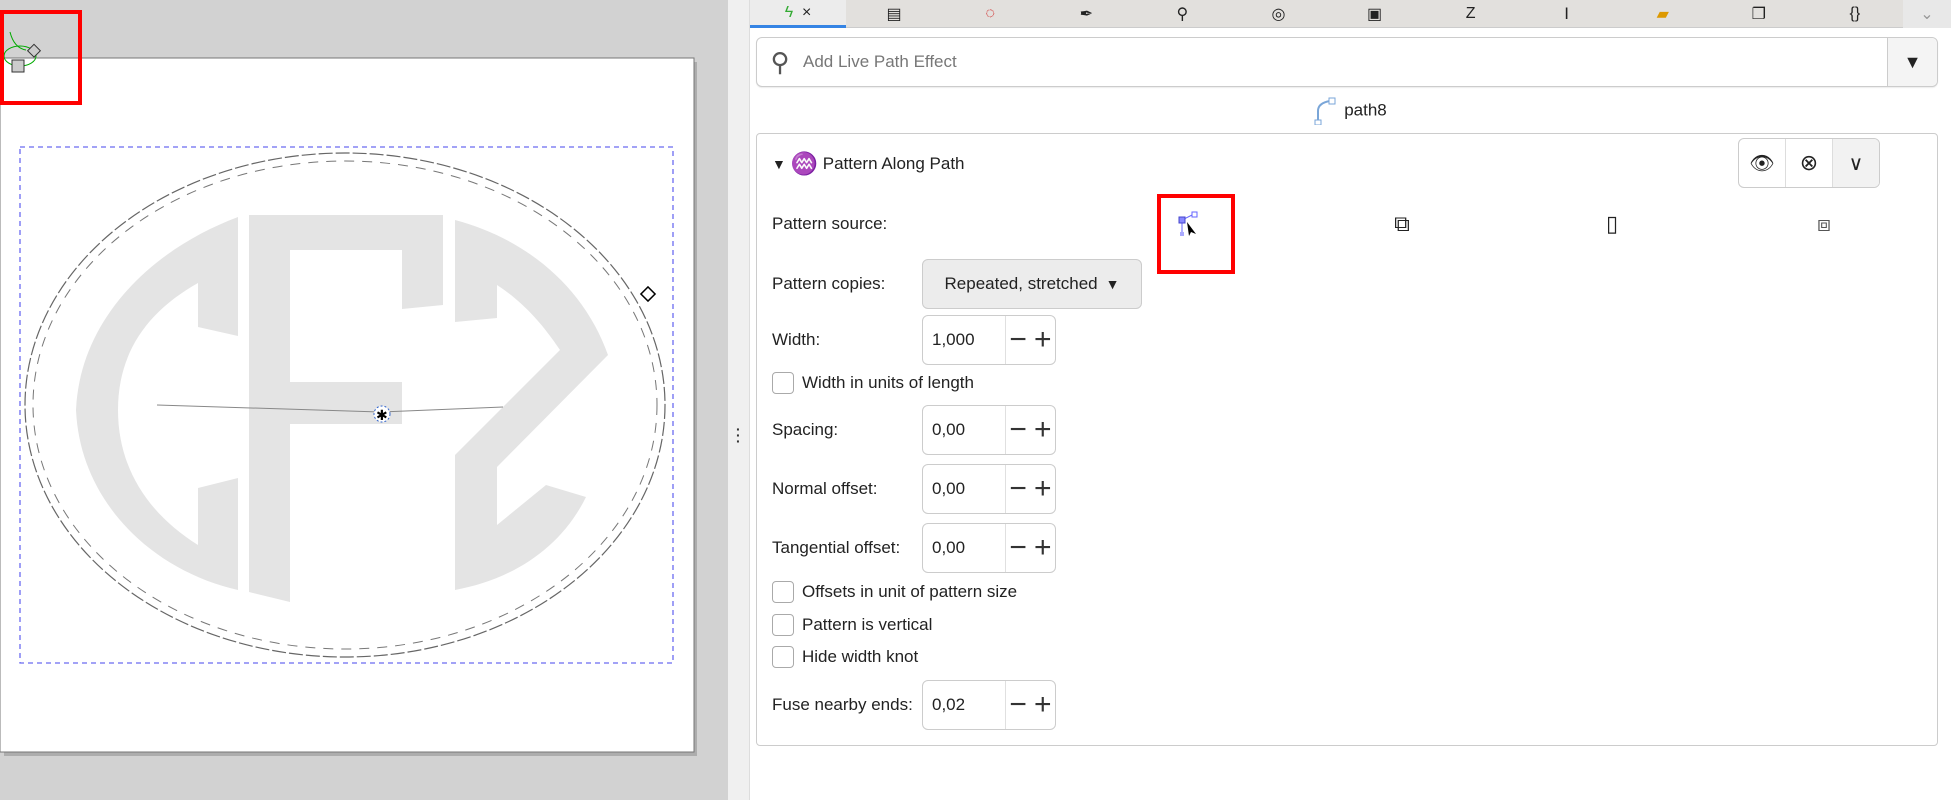 This screenshot has height=800, width=1951. I want to click on normal-offset-label: Normal offset:, so click(825, 488).